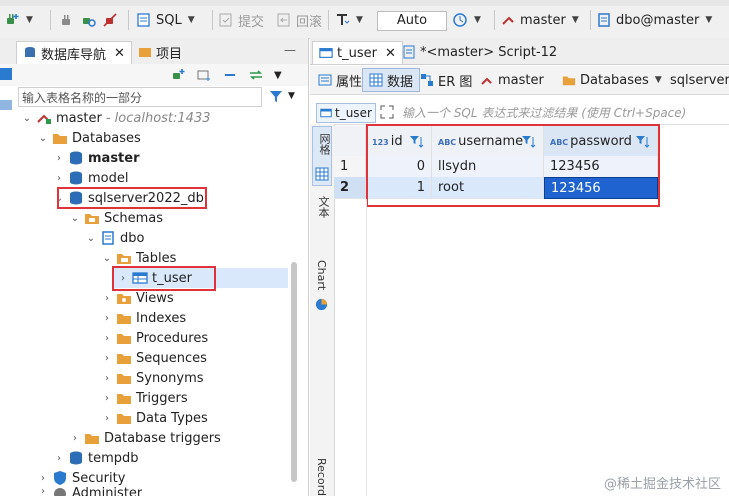 The image size is (729, 496). What do you see at coordinates (539, 20) in the screenshot?
I see `active-connection-selector: master ▼` at bounding box center [539, 20].